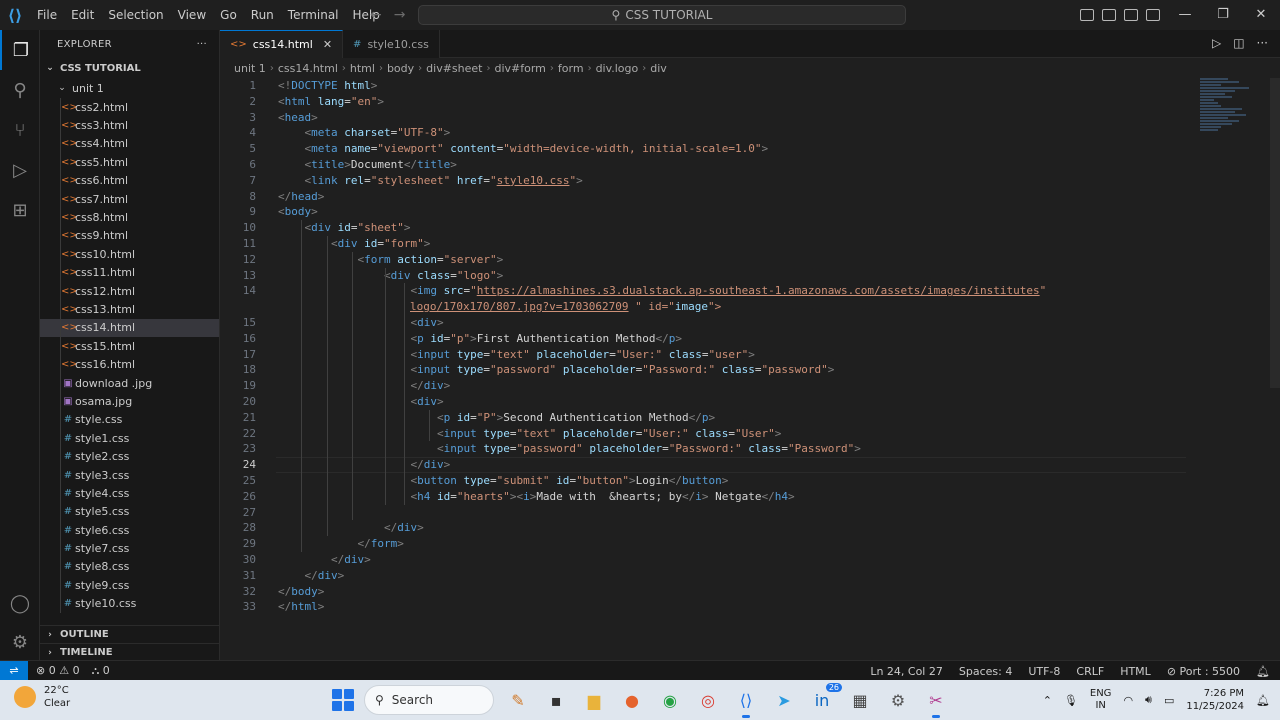 This screenshot has width=1280, height=720. I want to click on end-of-line: CRLF, so click(1090, 671).